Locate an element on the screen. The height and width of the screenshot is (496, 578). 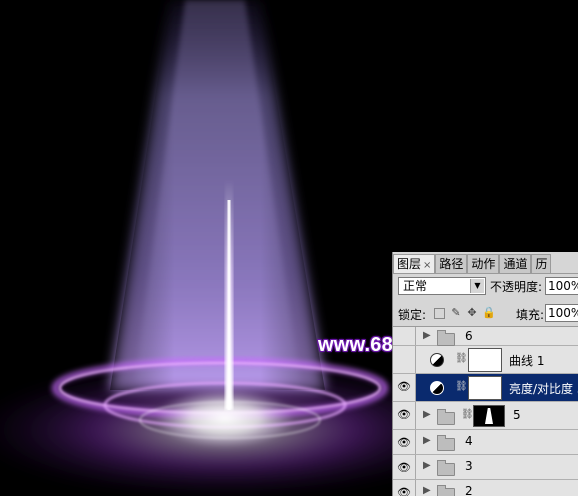
fill-input: 100% is located at coordinates (561, 313).